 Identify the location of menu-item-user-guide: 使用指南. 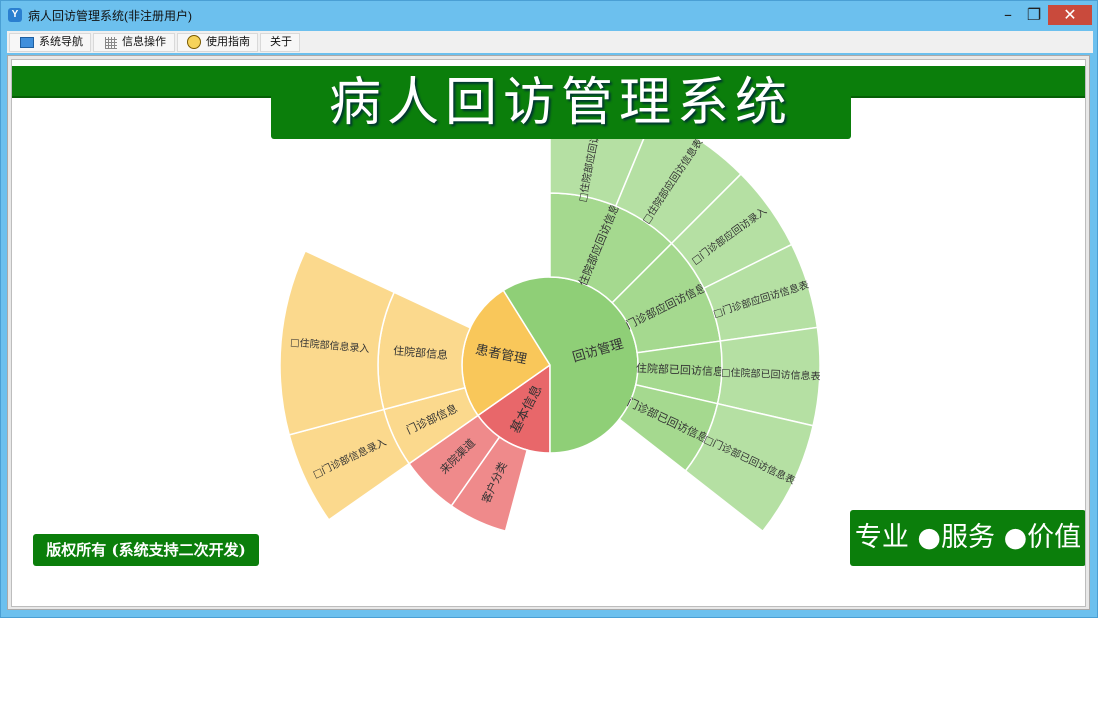
(217, 42).